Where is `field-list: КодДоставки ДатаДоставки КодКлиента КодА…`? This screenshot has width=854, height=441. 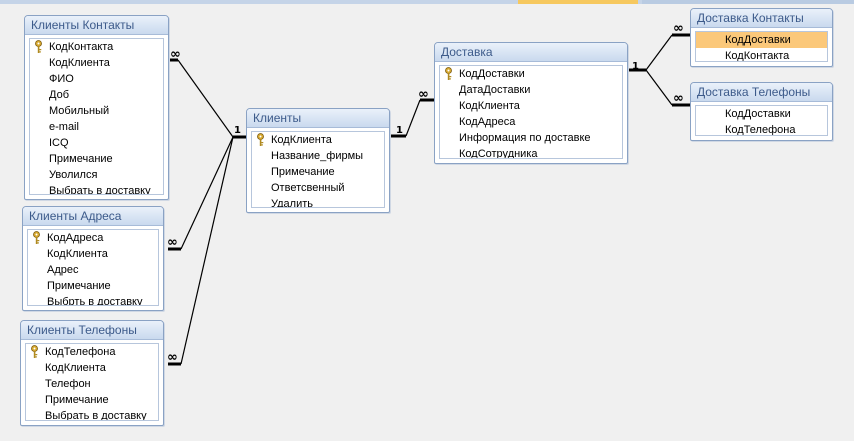 field-list: КодДоставки ДатаДоставки КодКлиента КодА… is located at coordinates (531, 112).